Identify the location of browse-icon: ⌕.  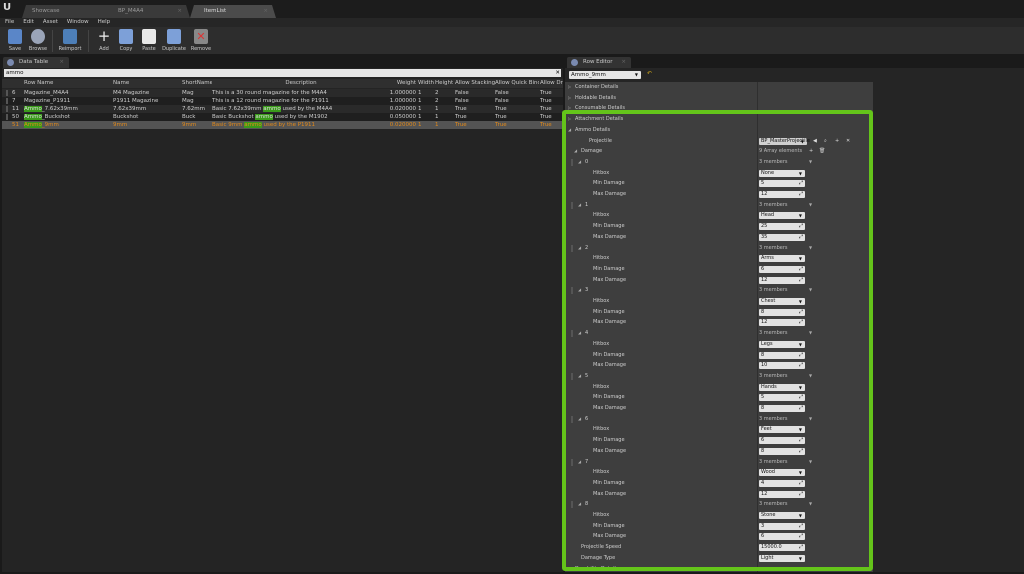
(825, 141).